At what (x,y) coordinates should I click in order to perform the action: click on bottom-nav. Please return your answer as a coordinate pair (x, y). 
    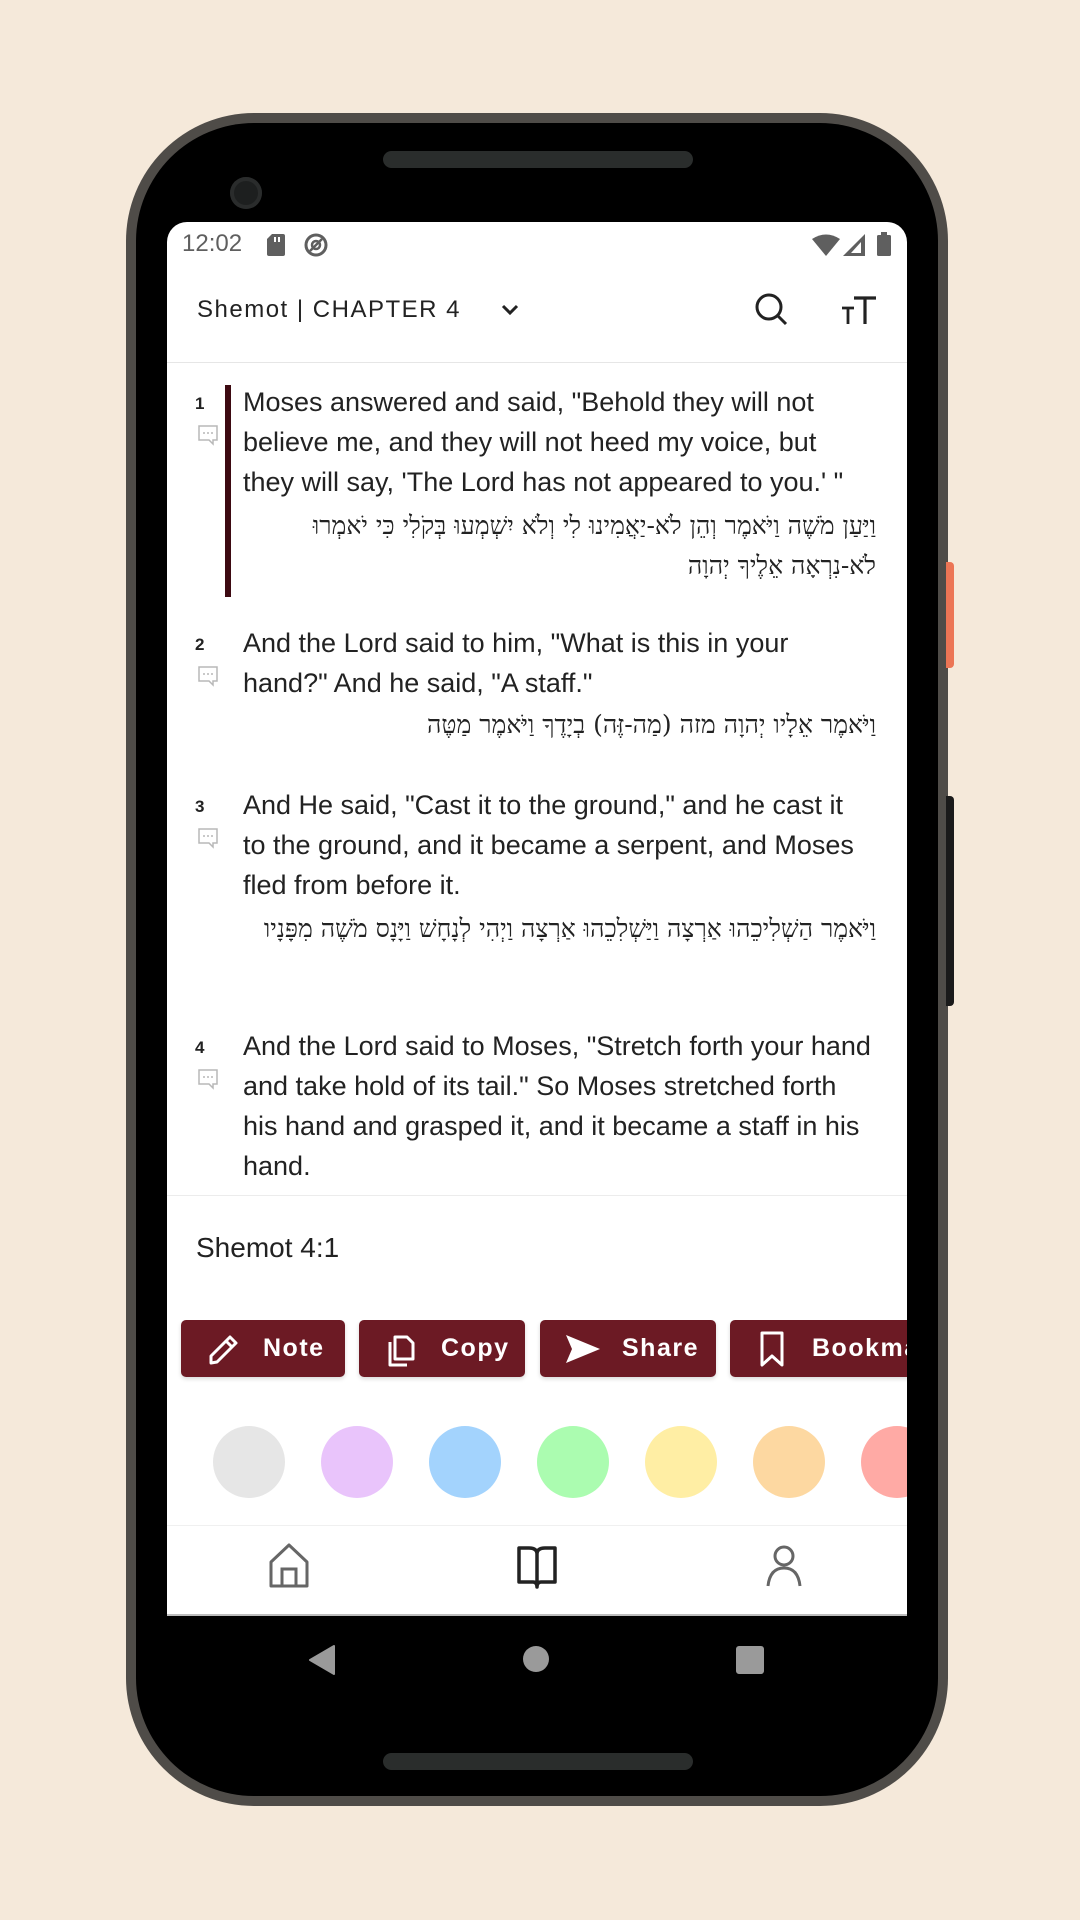
    Looking at the image, I should click on (537, 1571).